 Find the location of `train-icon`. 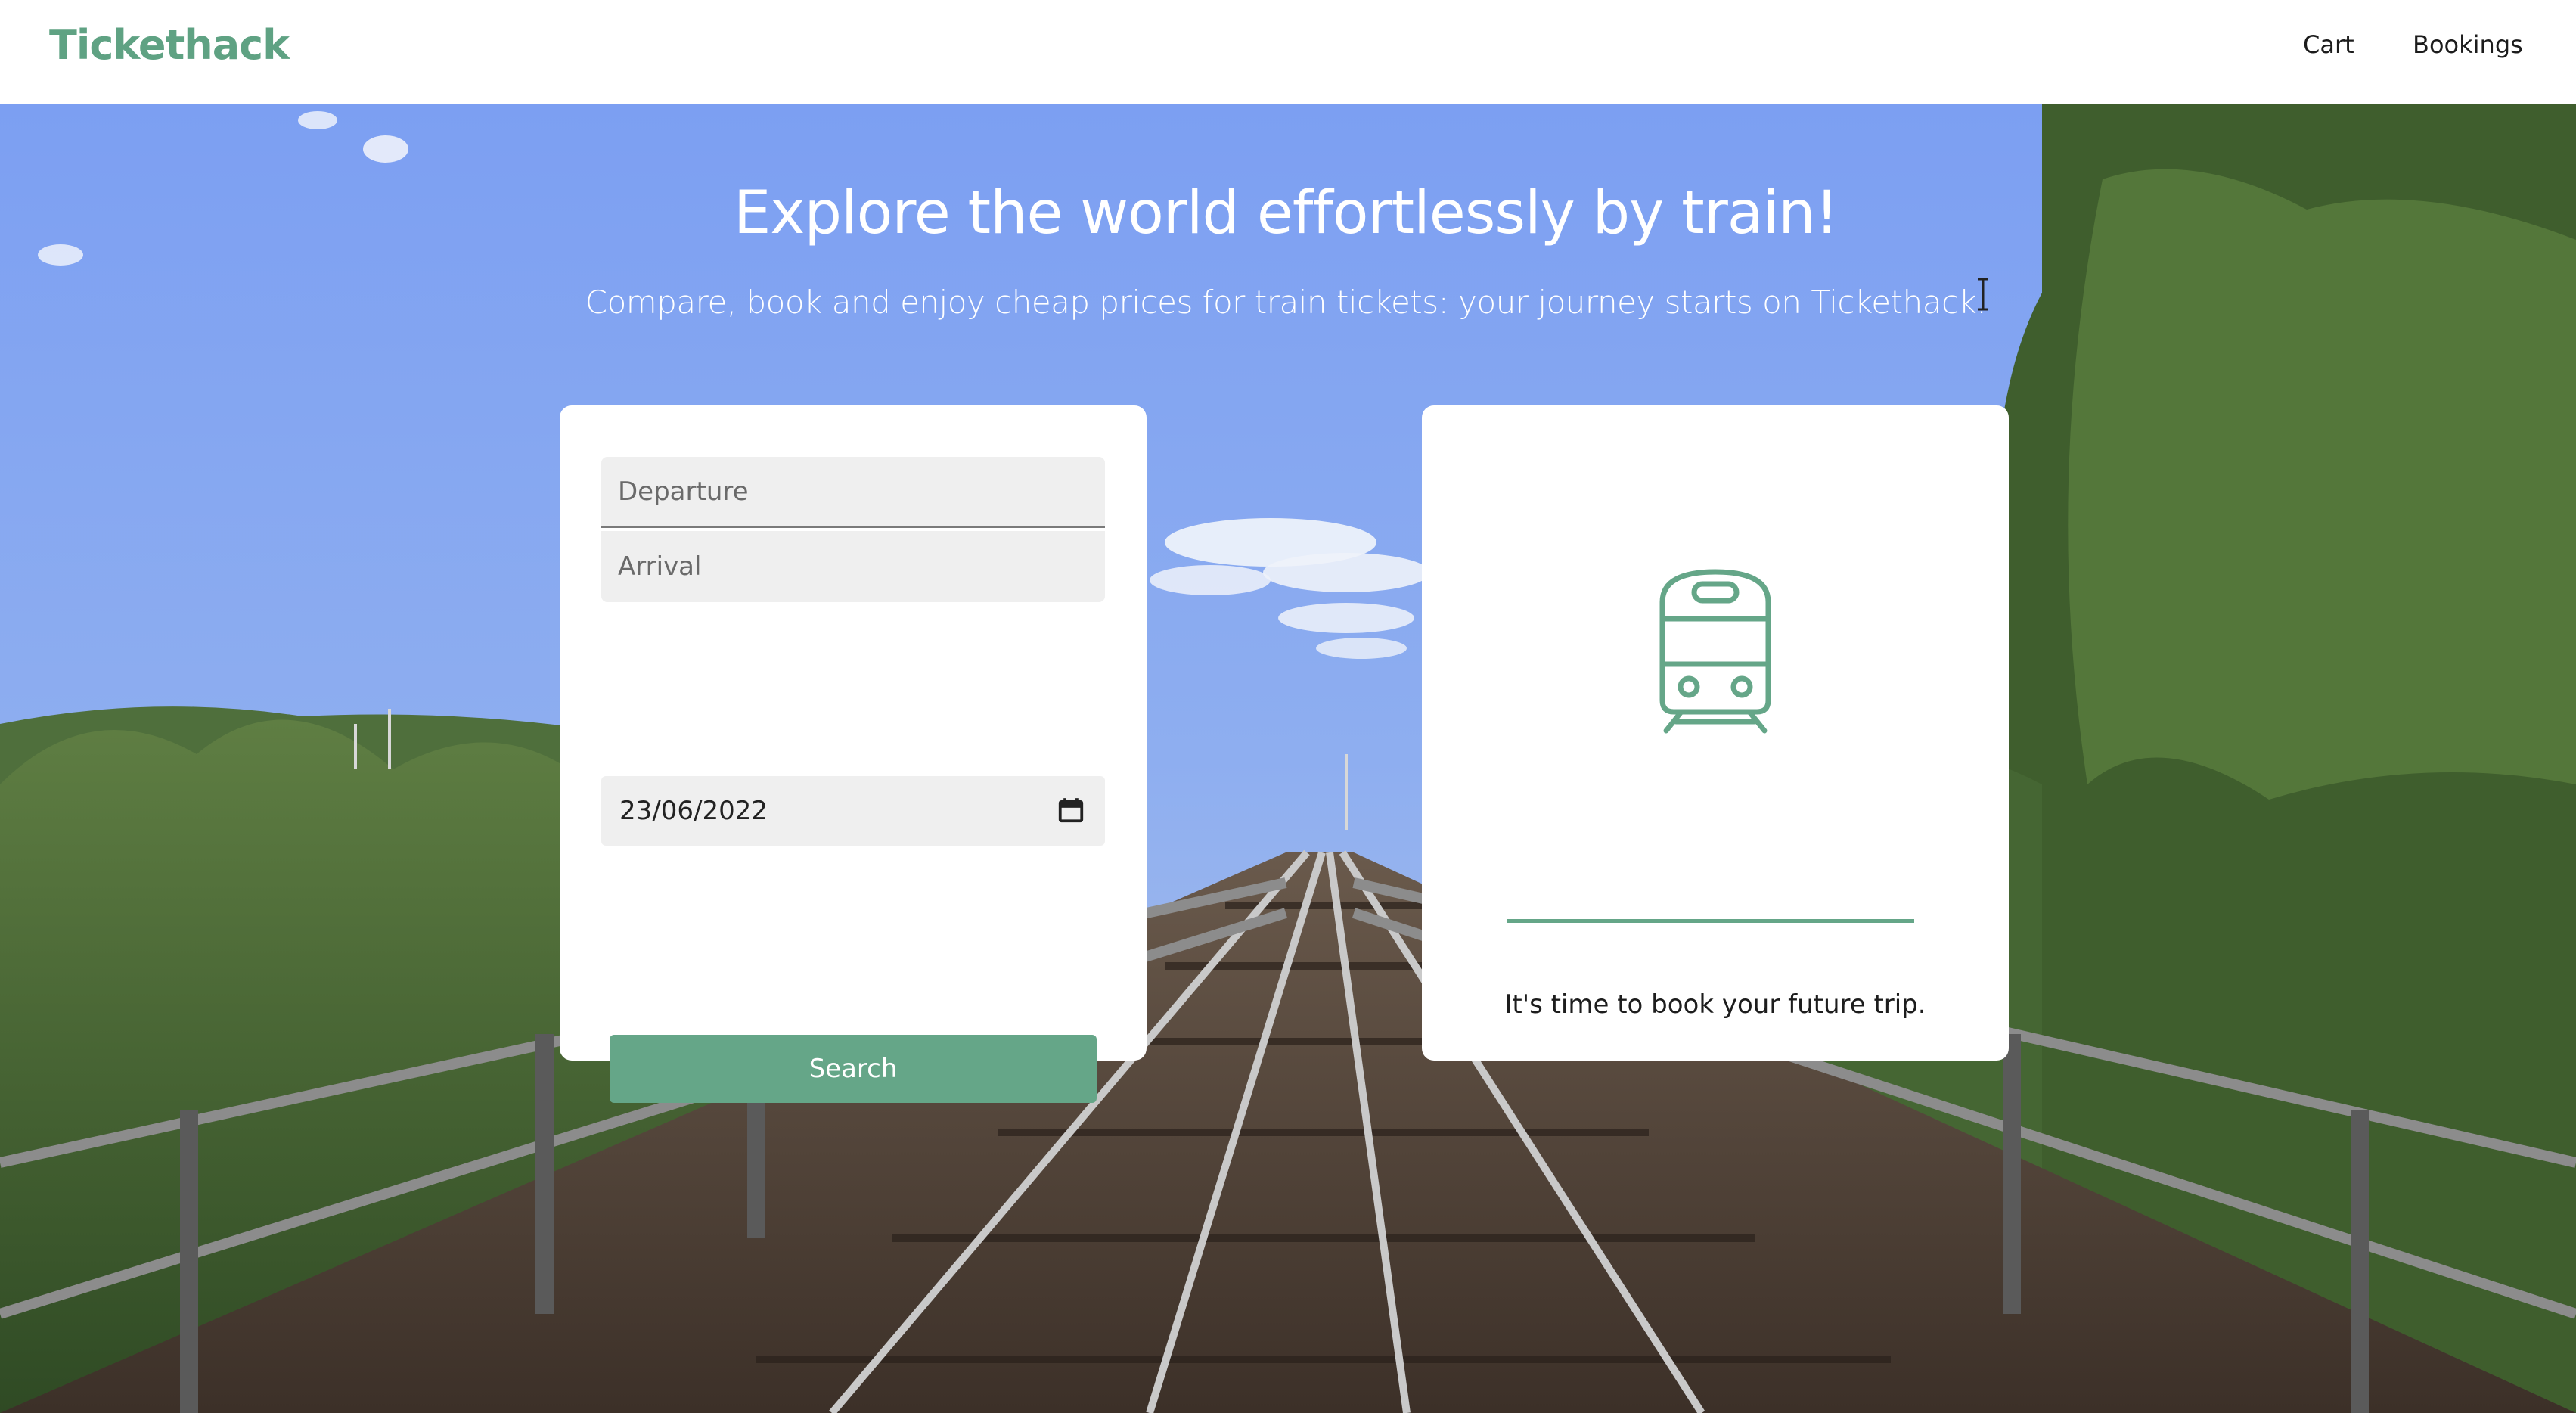

train-icon is located at coordinates (1715, 652).